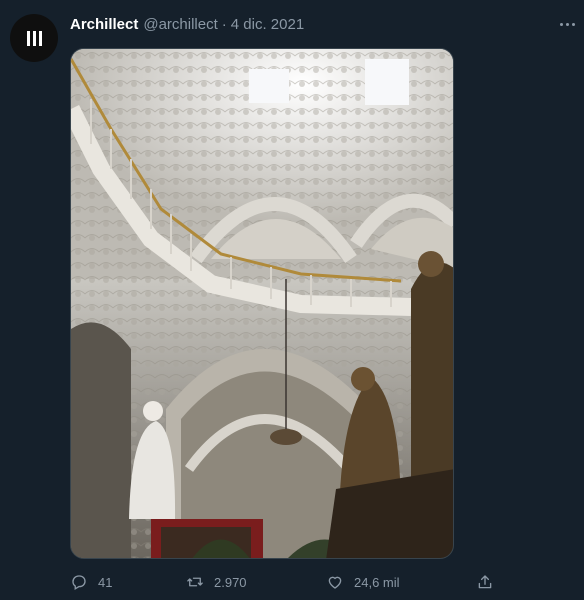  I want to click on retweet-icon, so click(195, 582).